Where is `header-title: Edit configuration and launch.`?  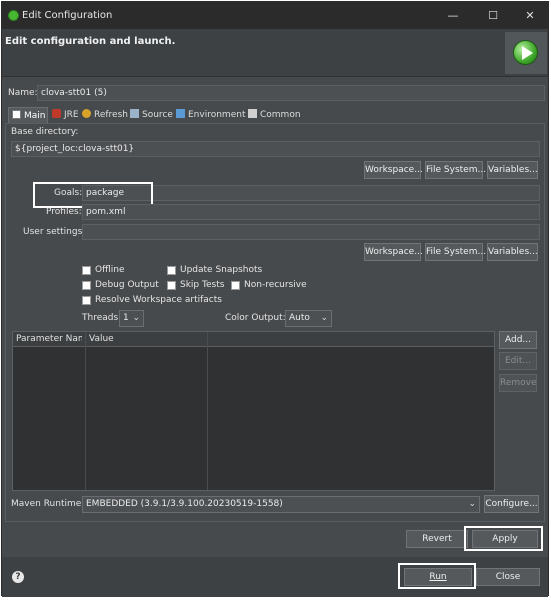
header-title: Edit configuration and launch. is located at coordinates (90, 41).